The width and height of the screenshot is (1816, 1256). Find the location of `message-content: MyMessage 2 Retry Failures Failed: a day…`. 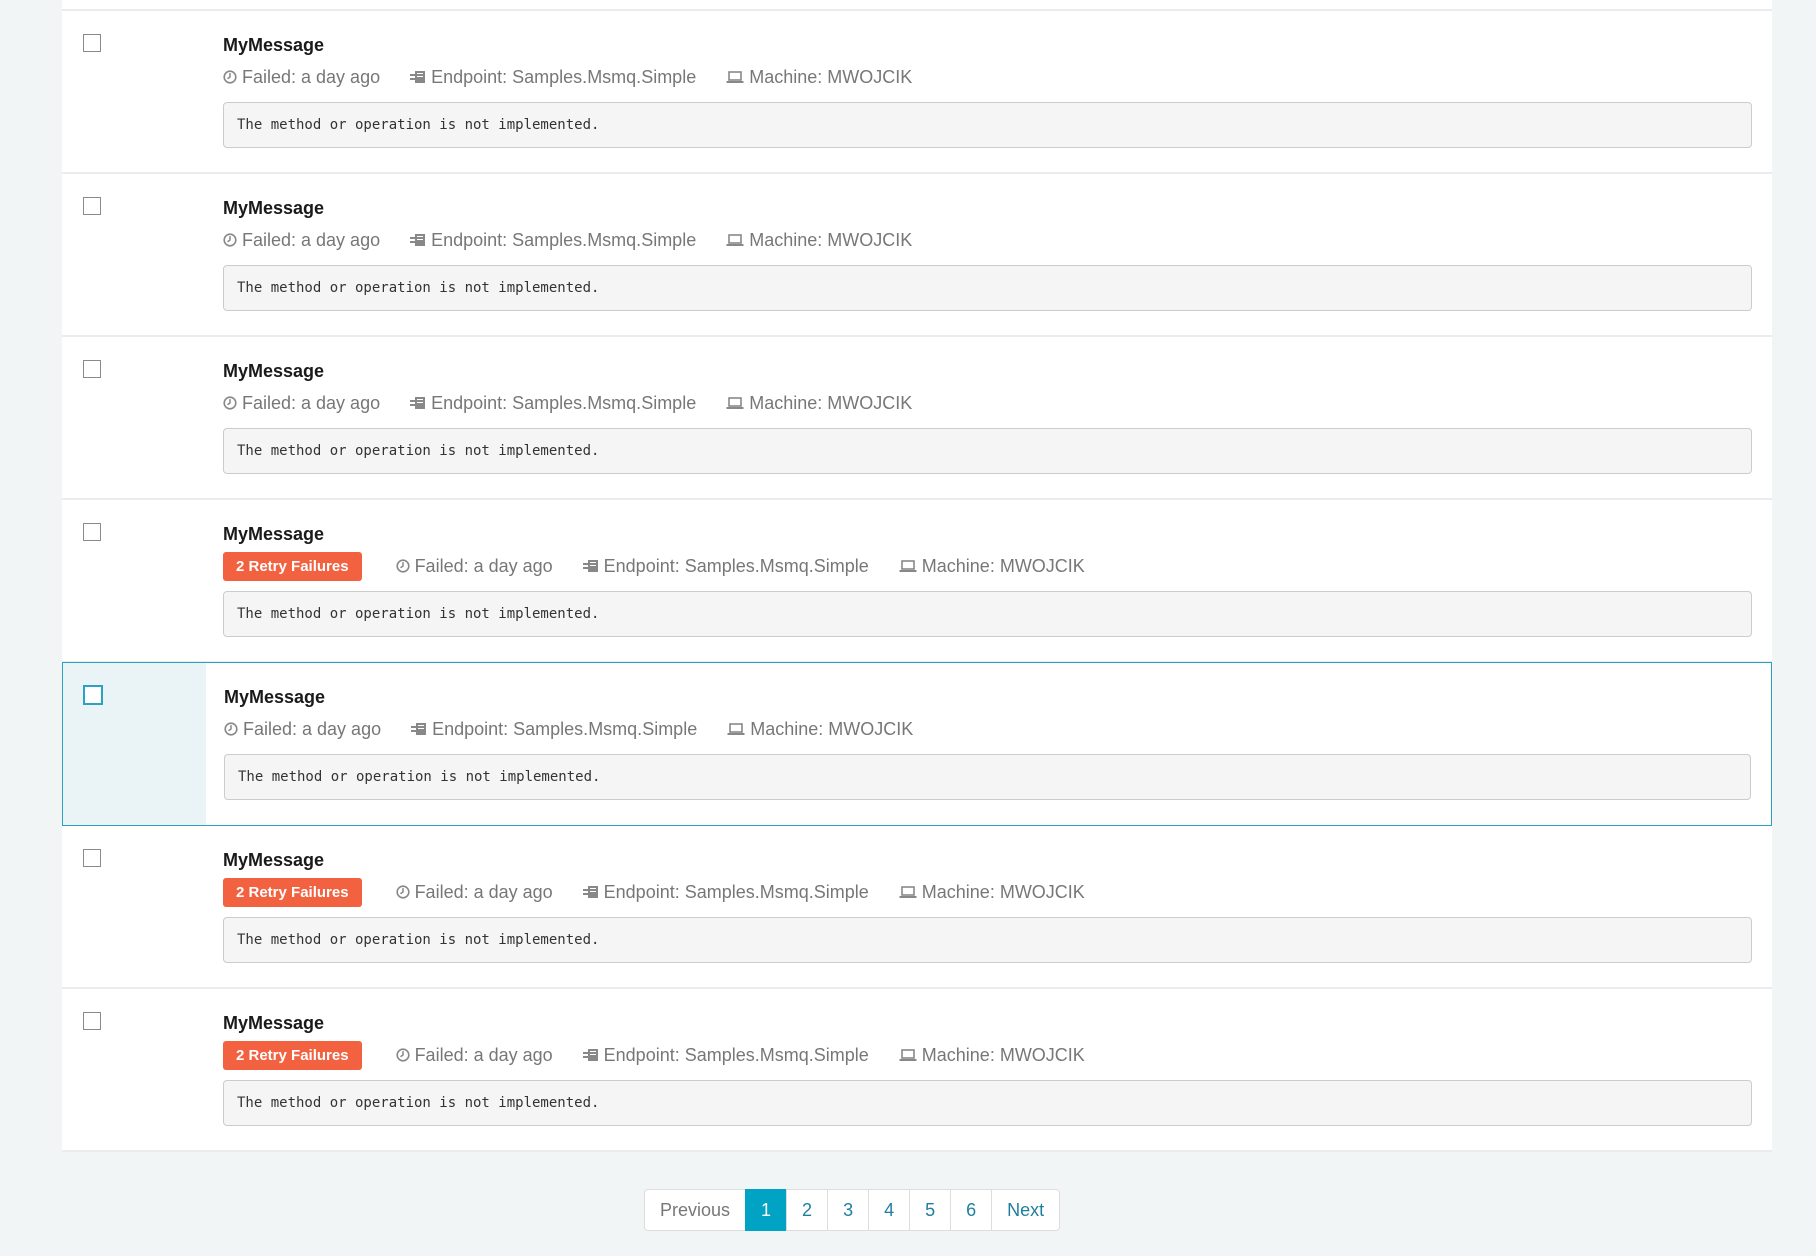

message-content: MyMessage 2 Retry Failures Failed: a day… is located at coordinates (987, 1068).